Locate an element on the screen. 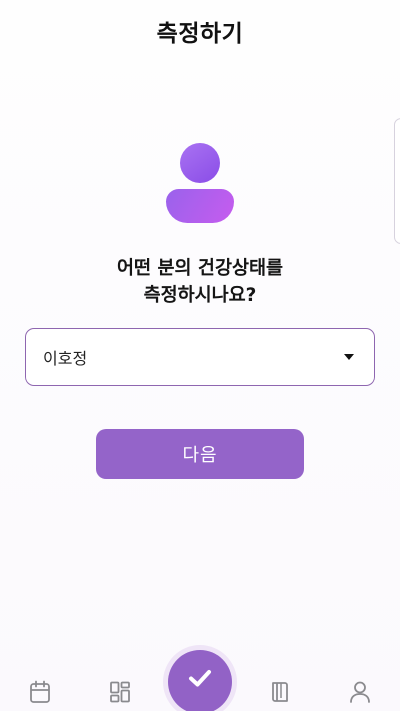 The width and height of the screenshot is (400, 711). dashboard-grid-icon is located at coordinates (120, 692).